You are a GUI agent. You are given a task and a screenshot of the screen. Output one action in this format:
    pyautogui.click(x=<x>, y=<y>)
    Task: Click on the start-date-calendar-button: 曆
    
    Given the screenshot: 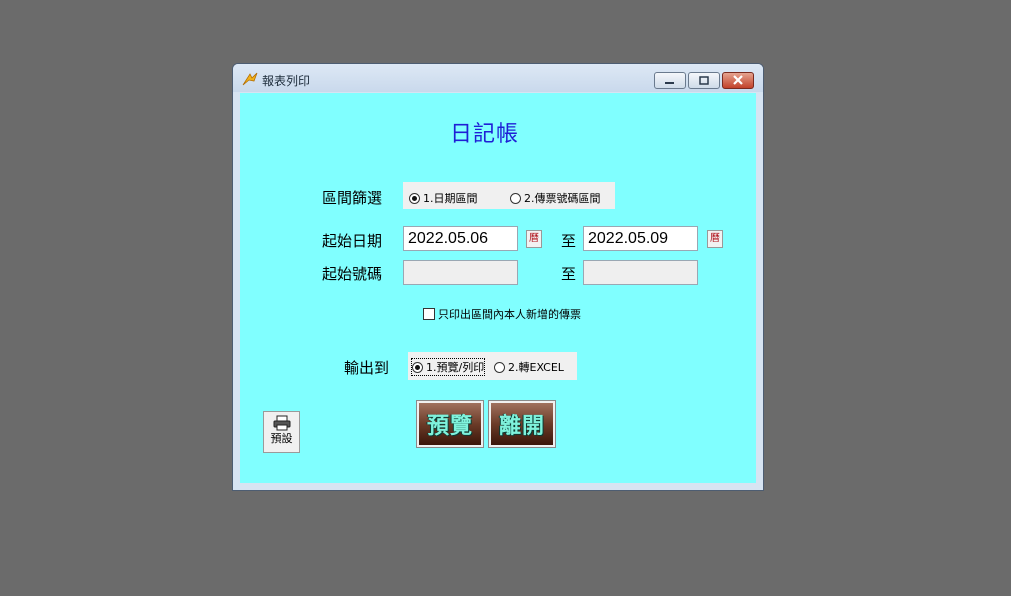 What is the action you would take?
    pyautogui.click(x=534, y=239)
    